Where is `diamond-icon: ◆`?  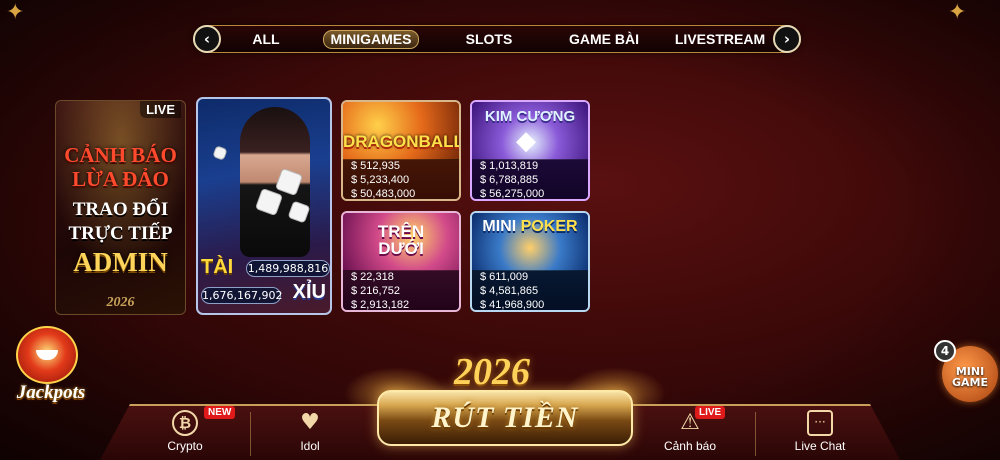 diamond-icon: ◆ is located at coordinates (526, 141).